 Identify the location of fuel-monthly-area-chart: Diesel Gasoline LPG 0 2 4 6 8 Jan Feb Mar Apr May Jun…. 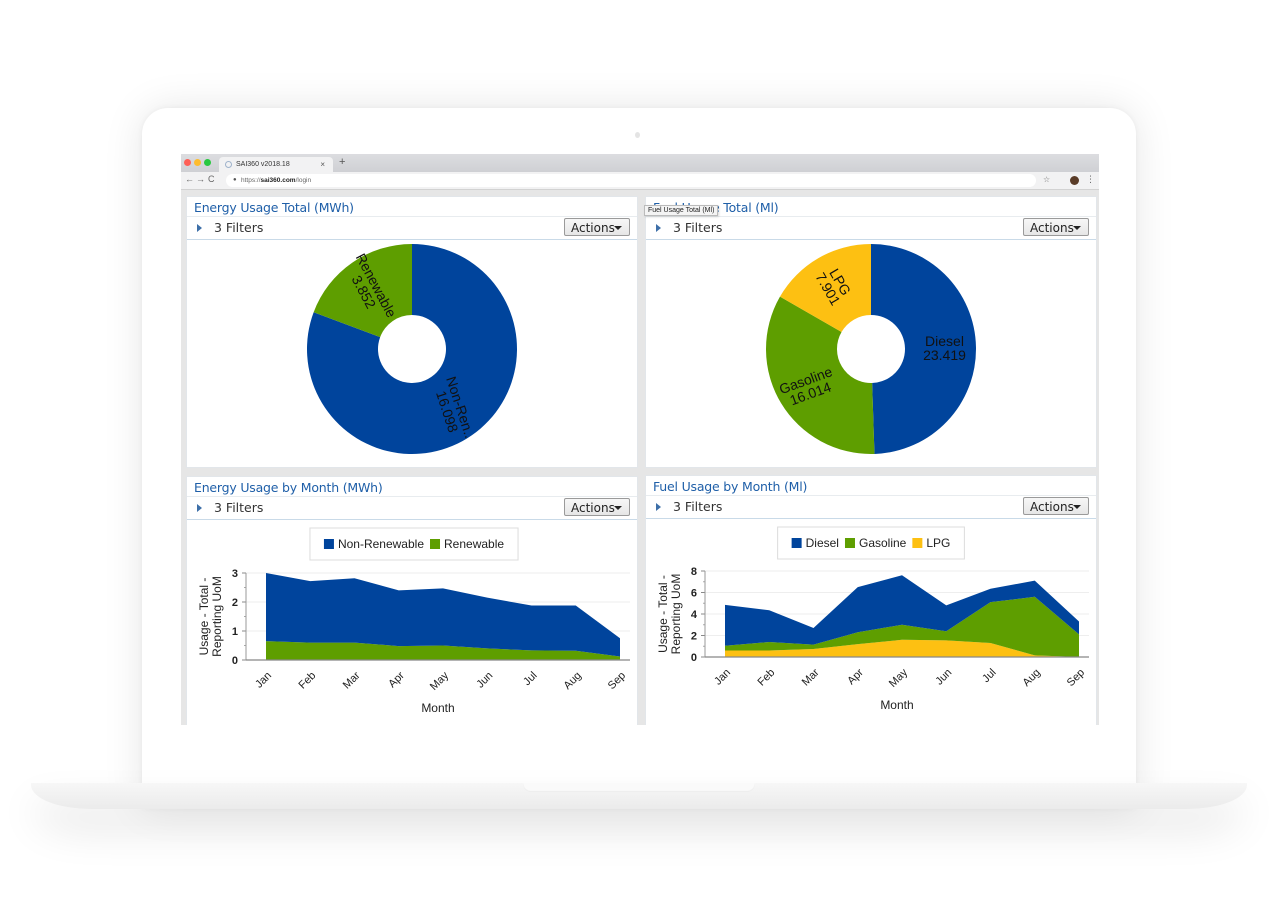
(872, 619).